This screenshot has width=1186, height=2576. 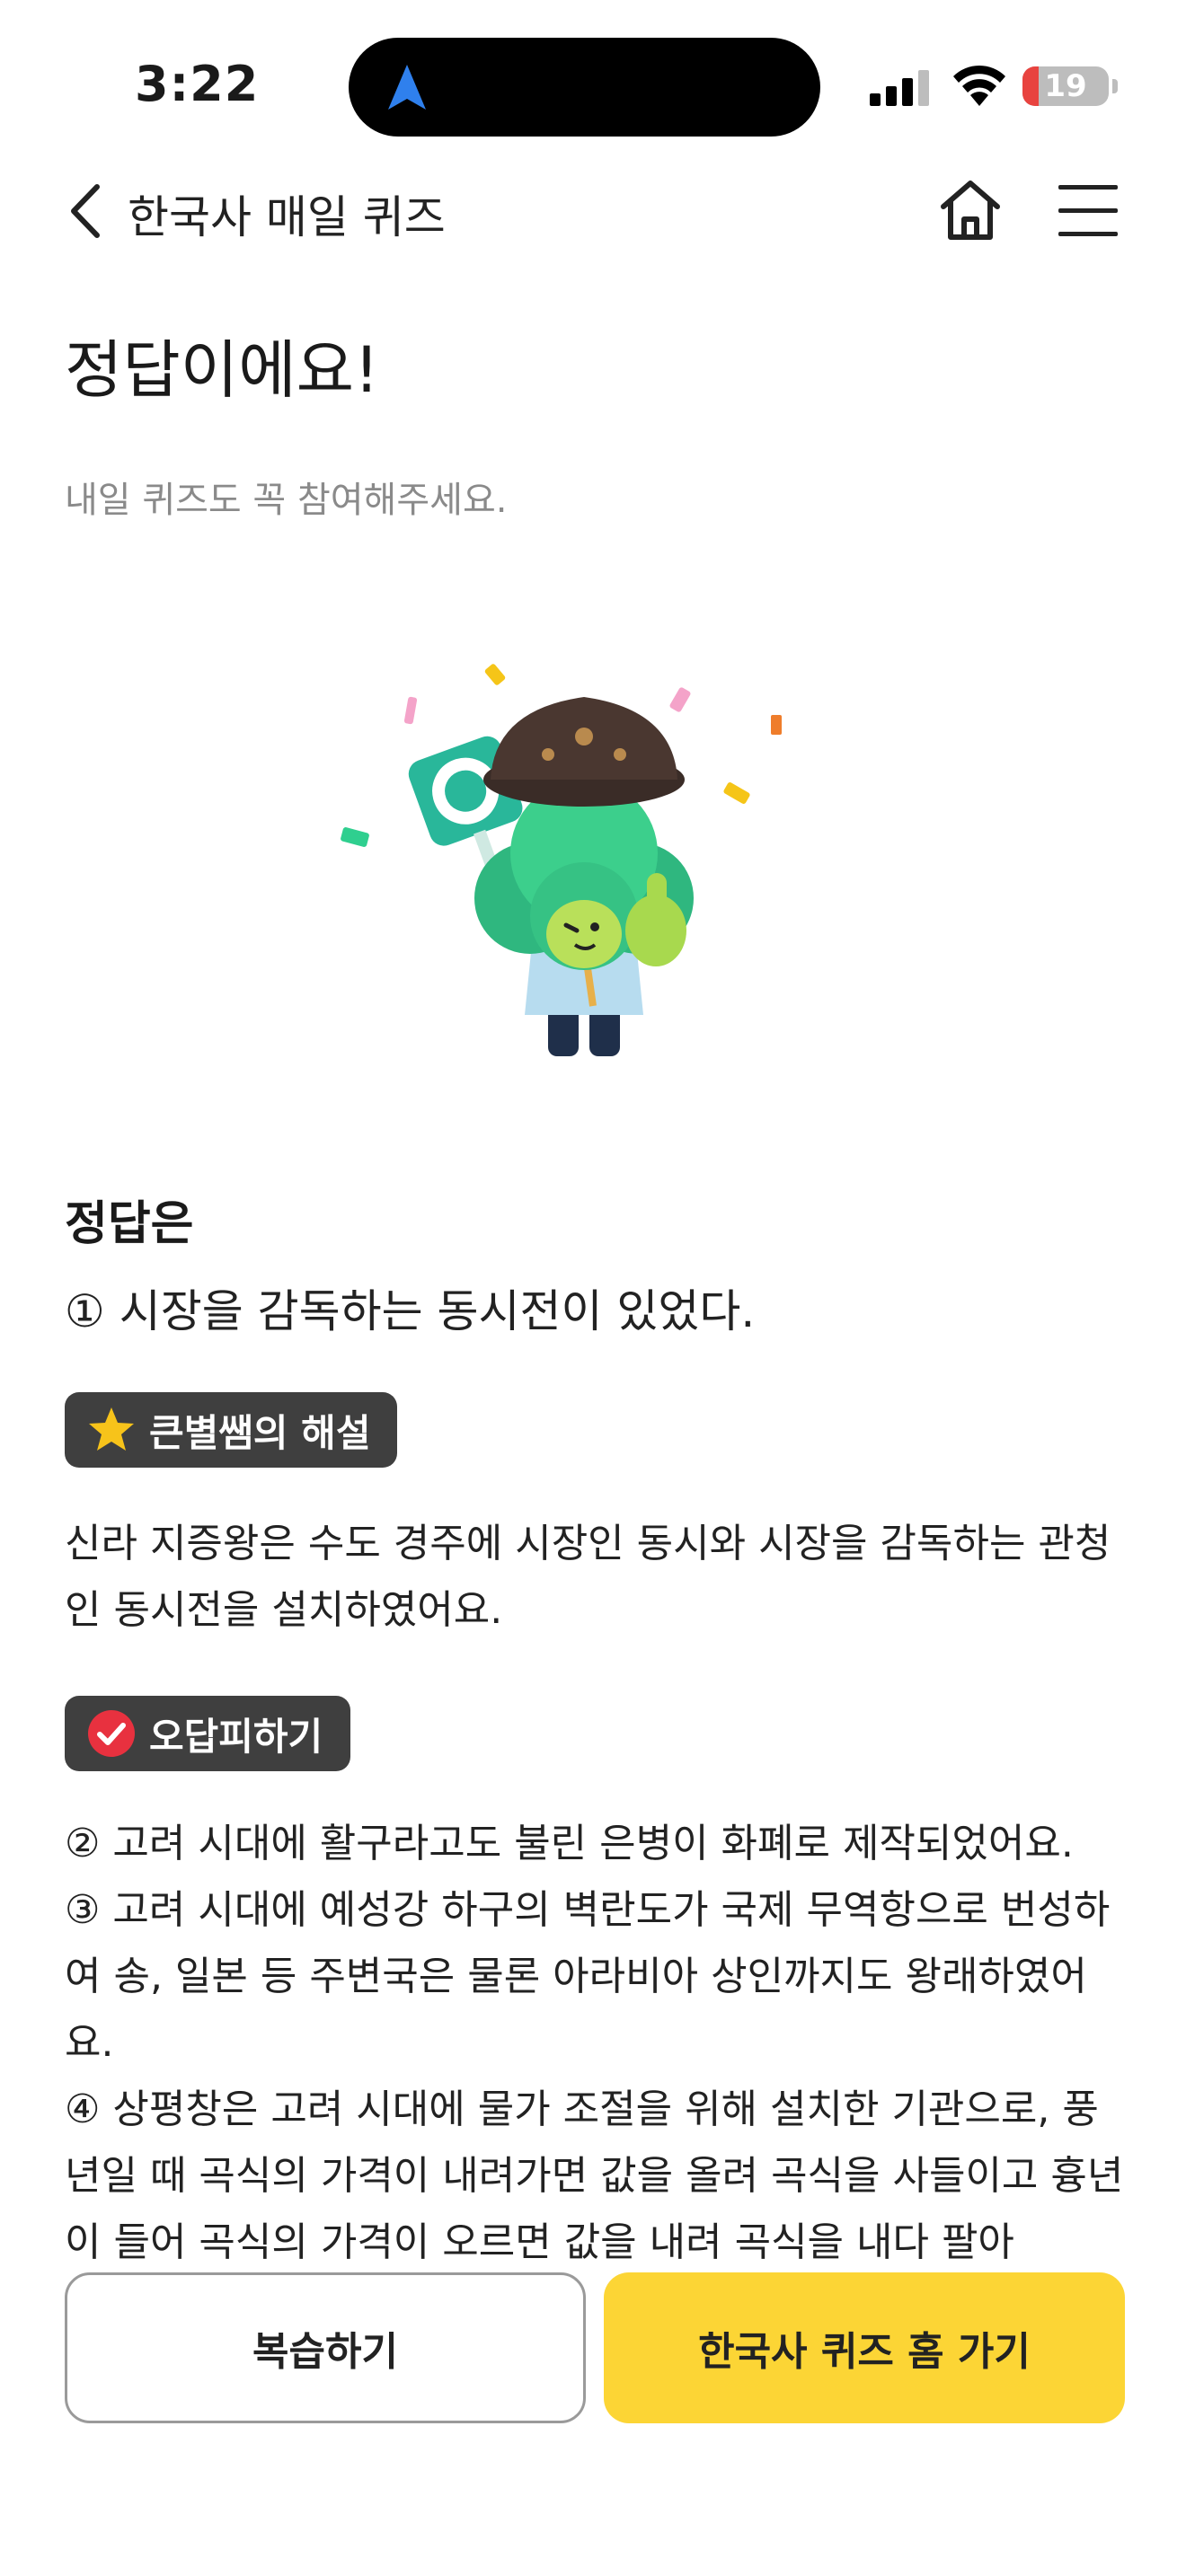 What do you see at coordinates (236, 1736) in the screenshot?
I see `wrong-answers-badge-label: 오답피하기` at bounding box center [236, 1736].